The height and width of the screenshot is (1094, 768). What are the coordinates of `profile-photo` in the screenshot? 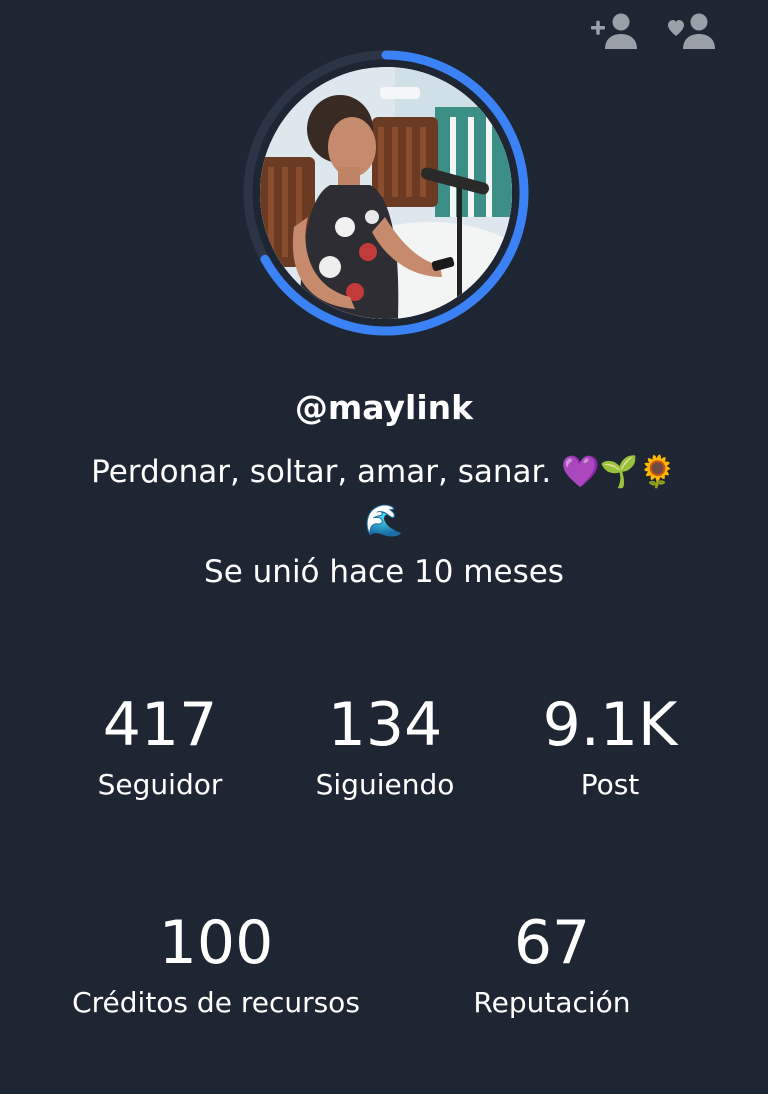 It's located at (386, 193).